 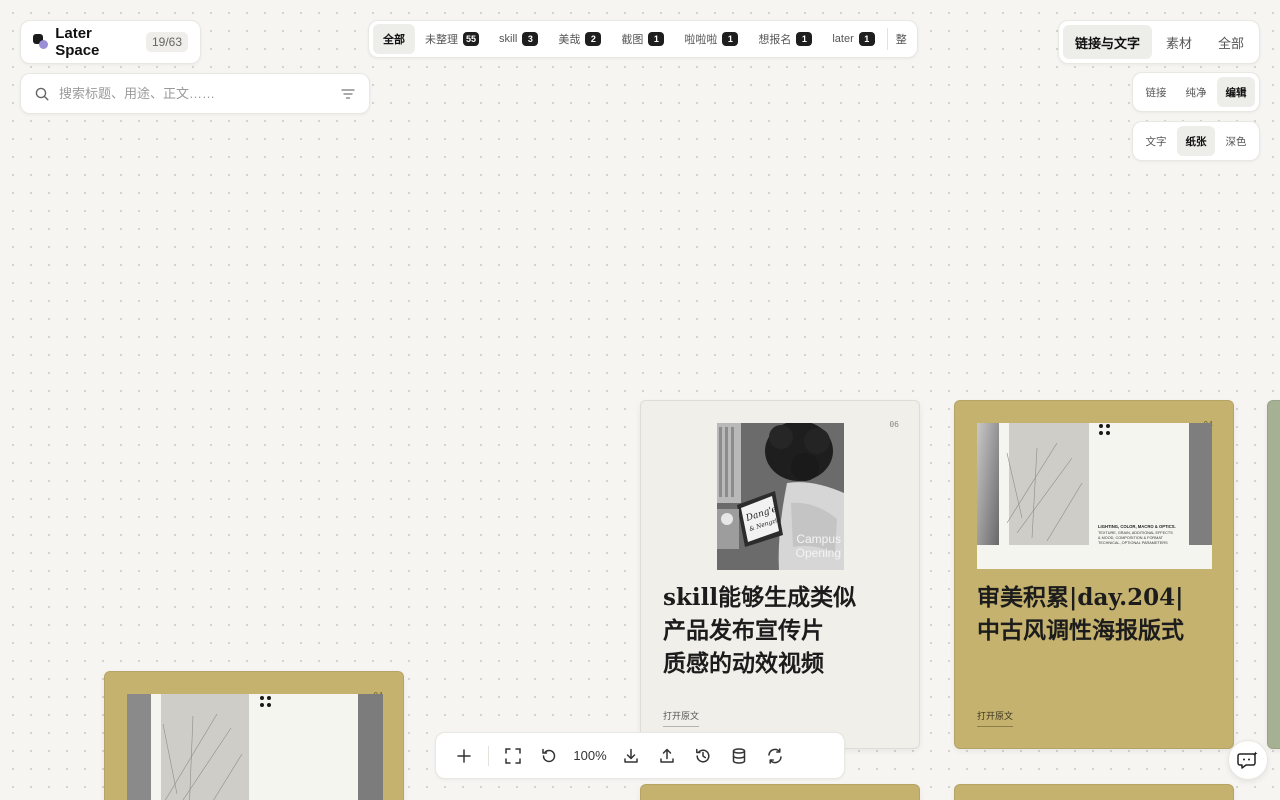 I want to click on fit-view-button, so click(x=513, y=756).